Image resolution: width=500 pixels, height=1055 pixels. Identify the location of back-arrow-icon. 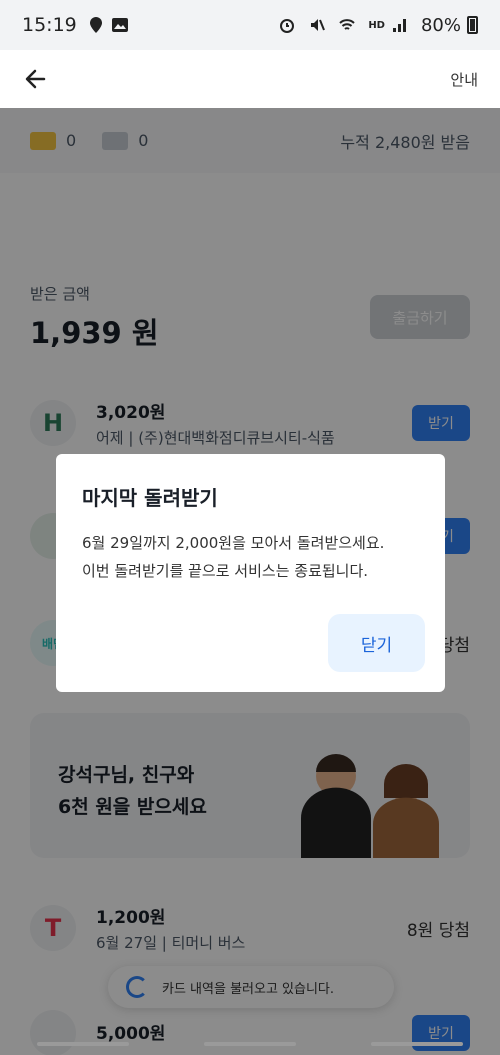
(36, 79).